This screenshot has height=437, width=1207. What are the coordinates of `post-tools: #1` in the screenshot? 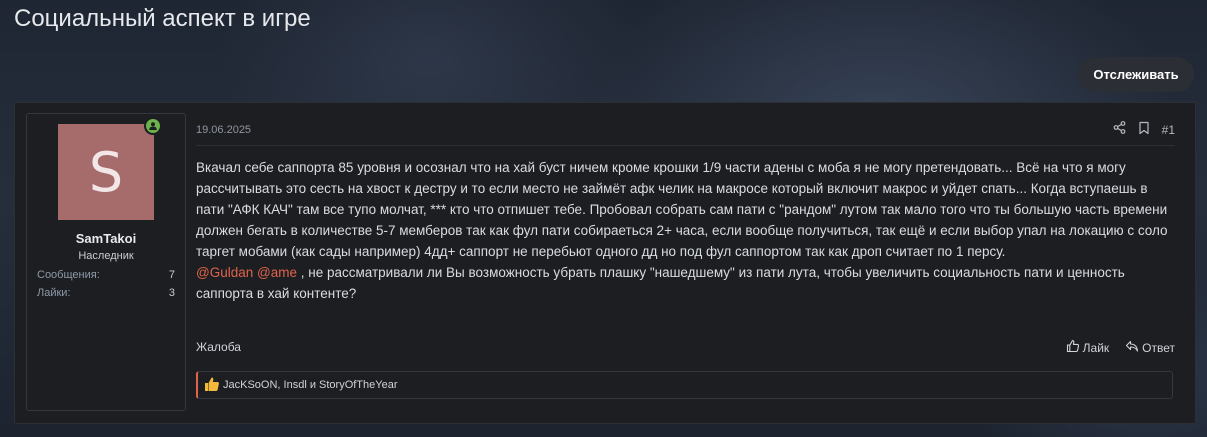 It's located at (1144, 130).